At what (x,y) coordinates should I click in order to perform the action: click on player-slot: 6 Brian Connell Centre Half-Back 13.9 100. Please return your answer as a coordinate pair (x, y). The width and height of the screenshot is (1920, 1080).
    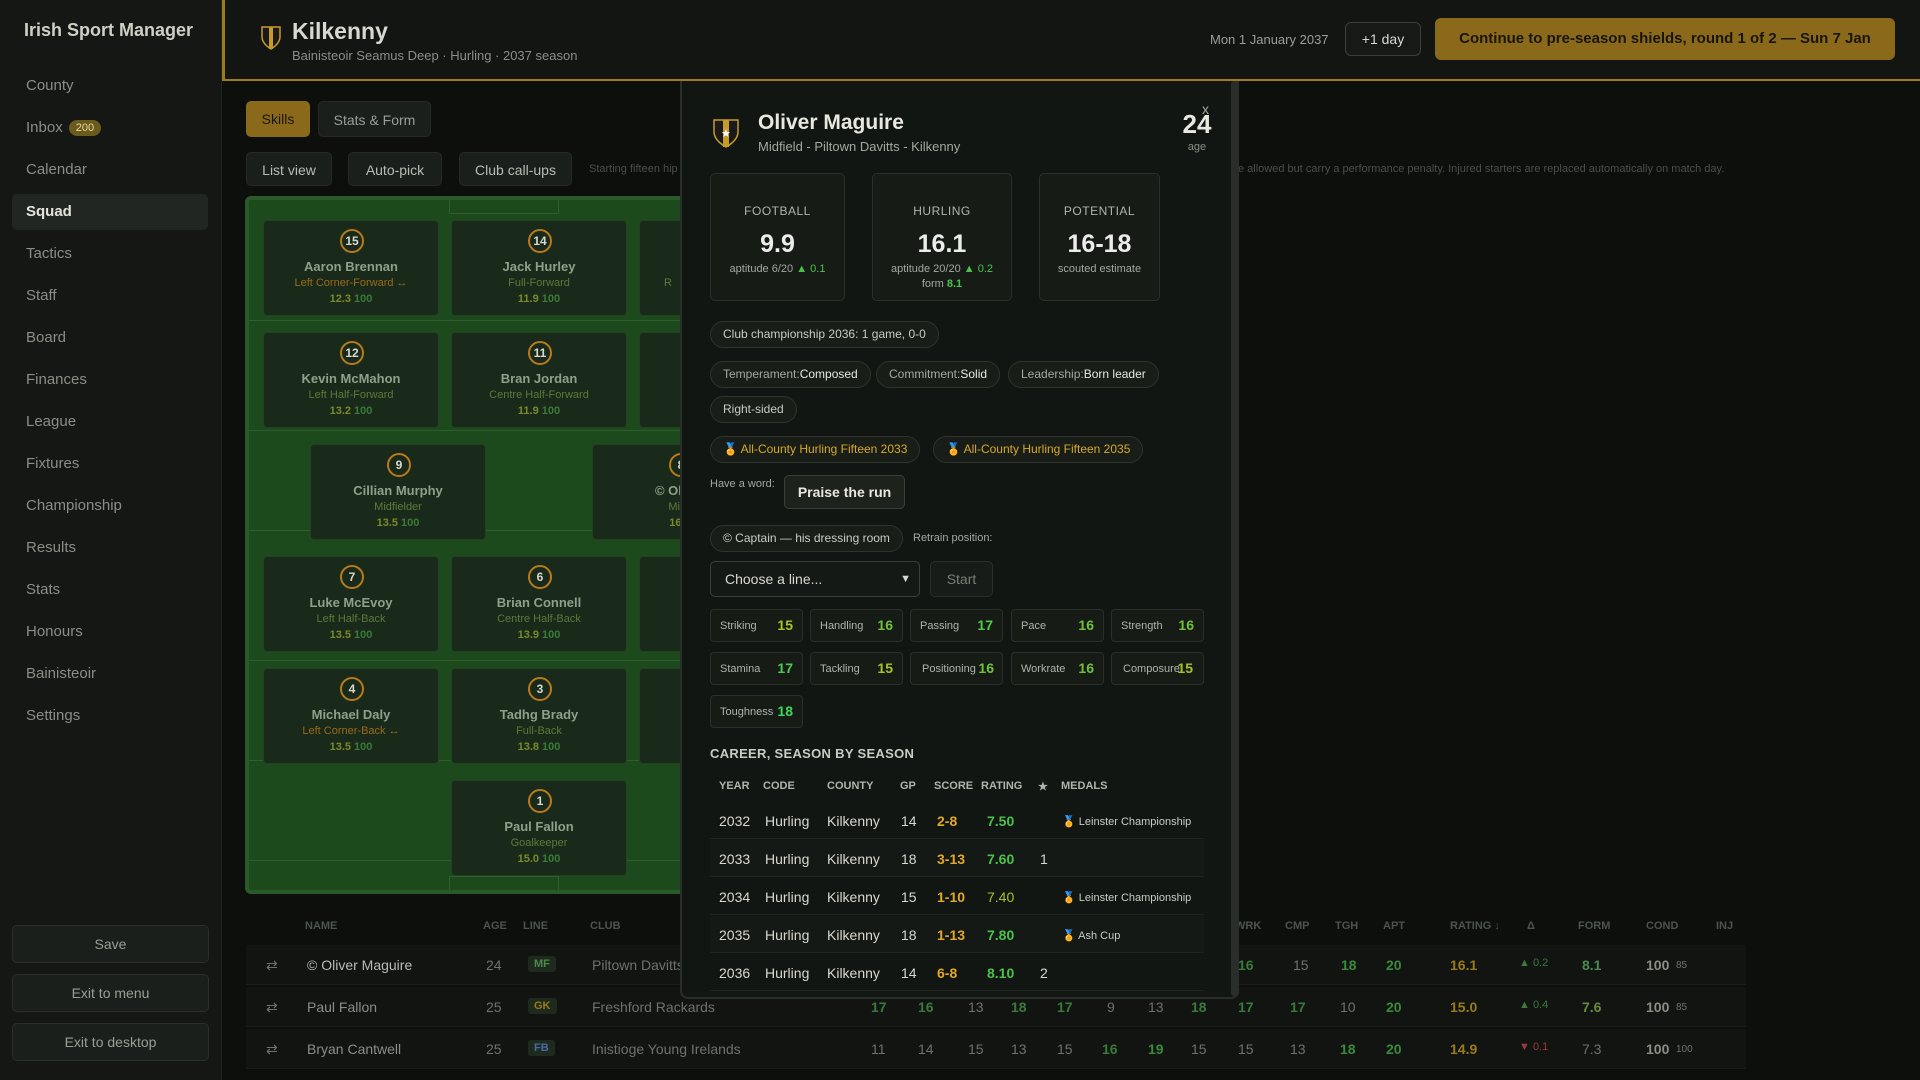
    Looking at the image, I should click on (539, 604).